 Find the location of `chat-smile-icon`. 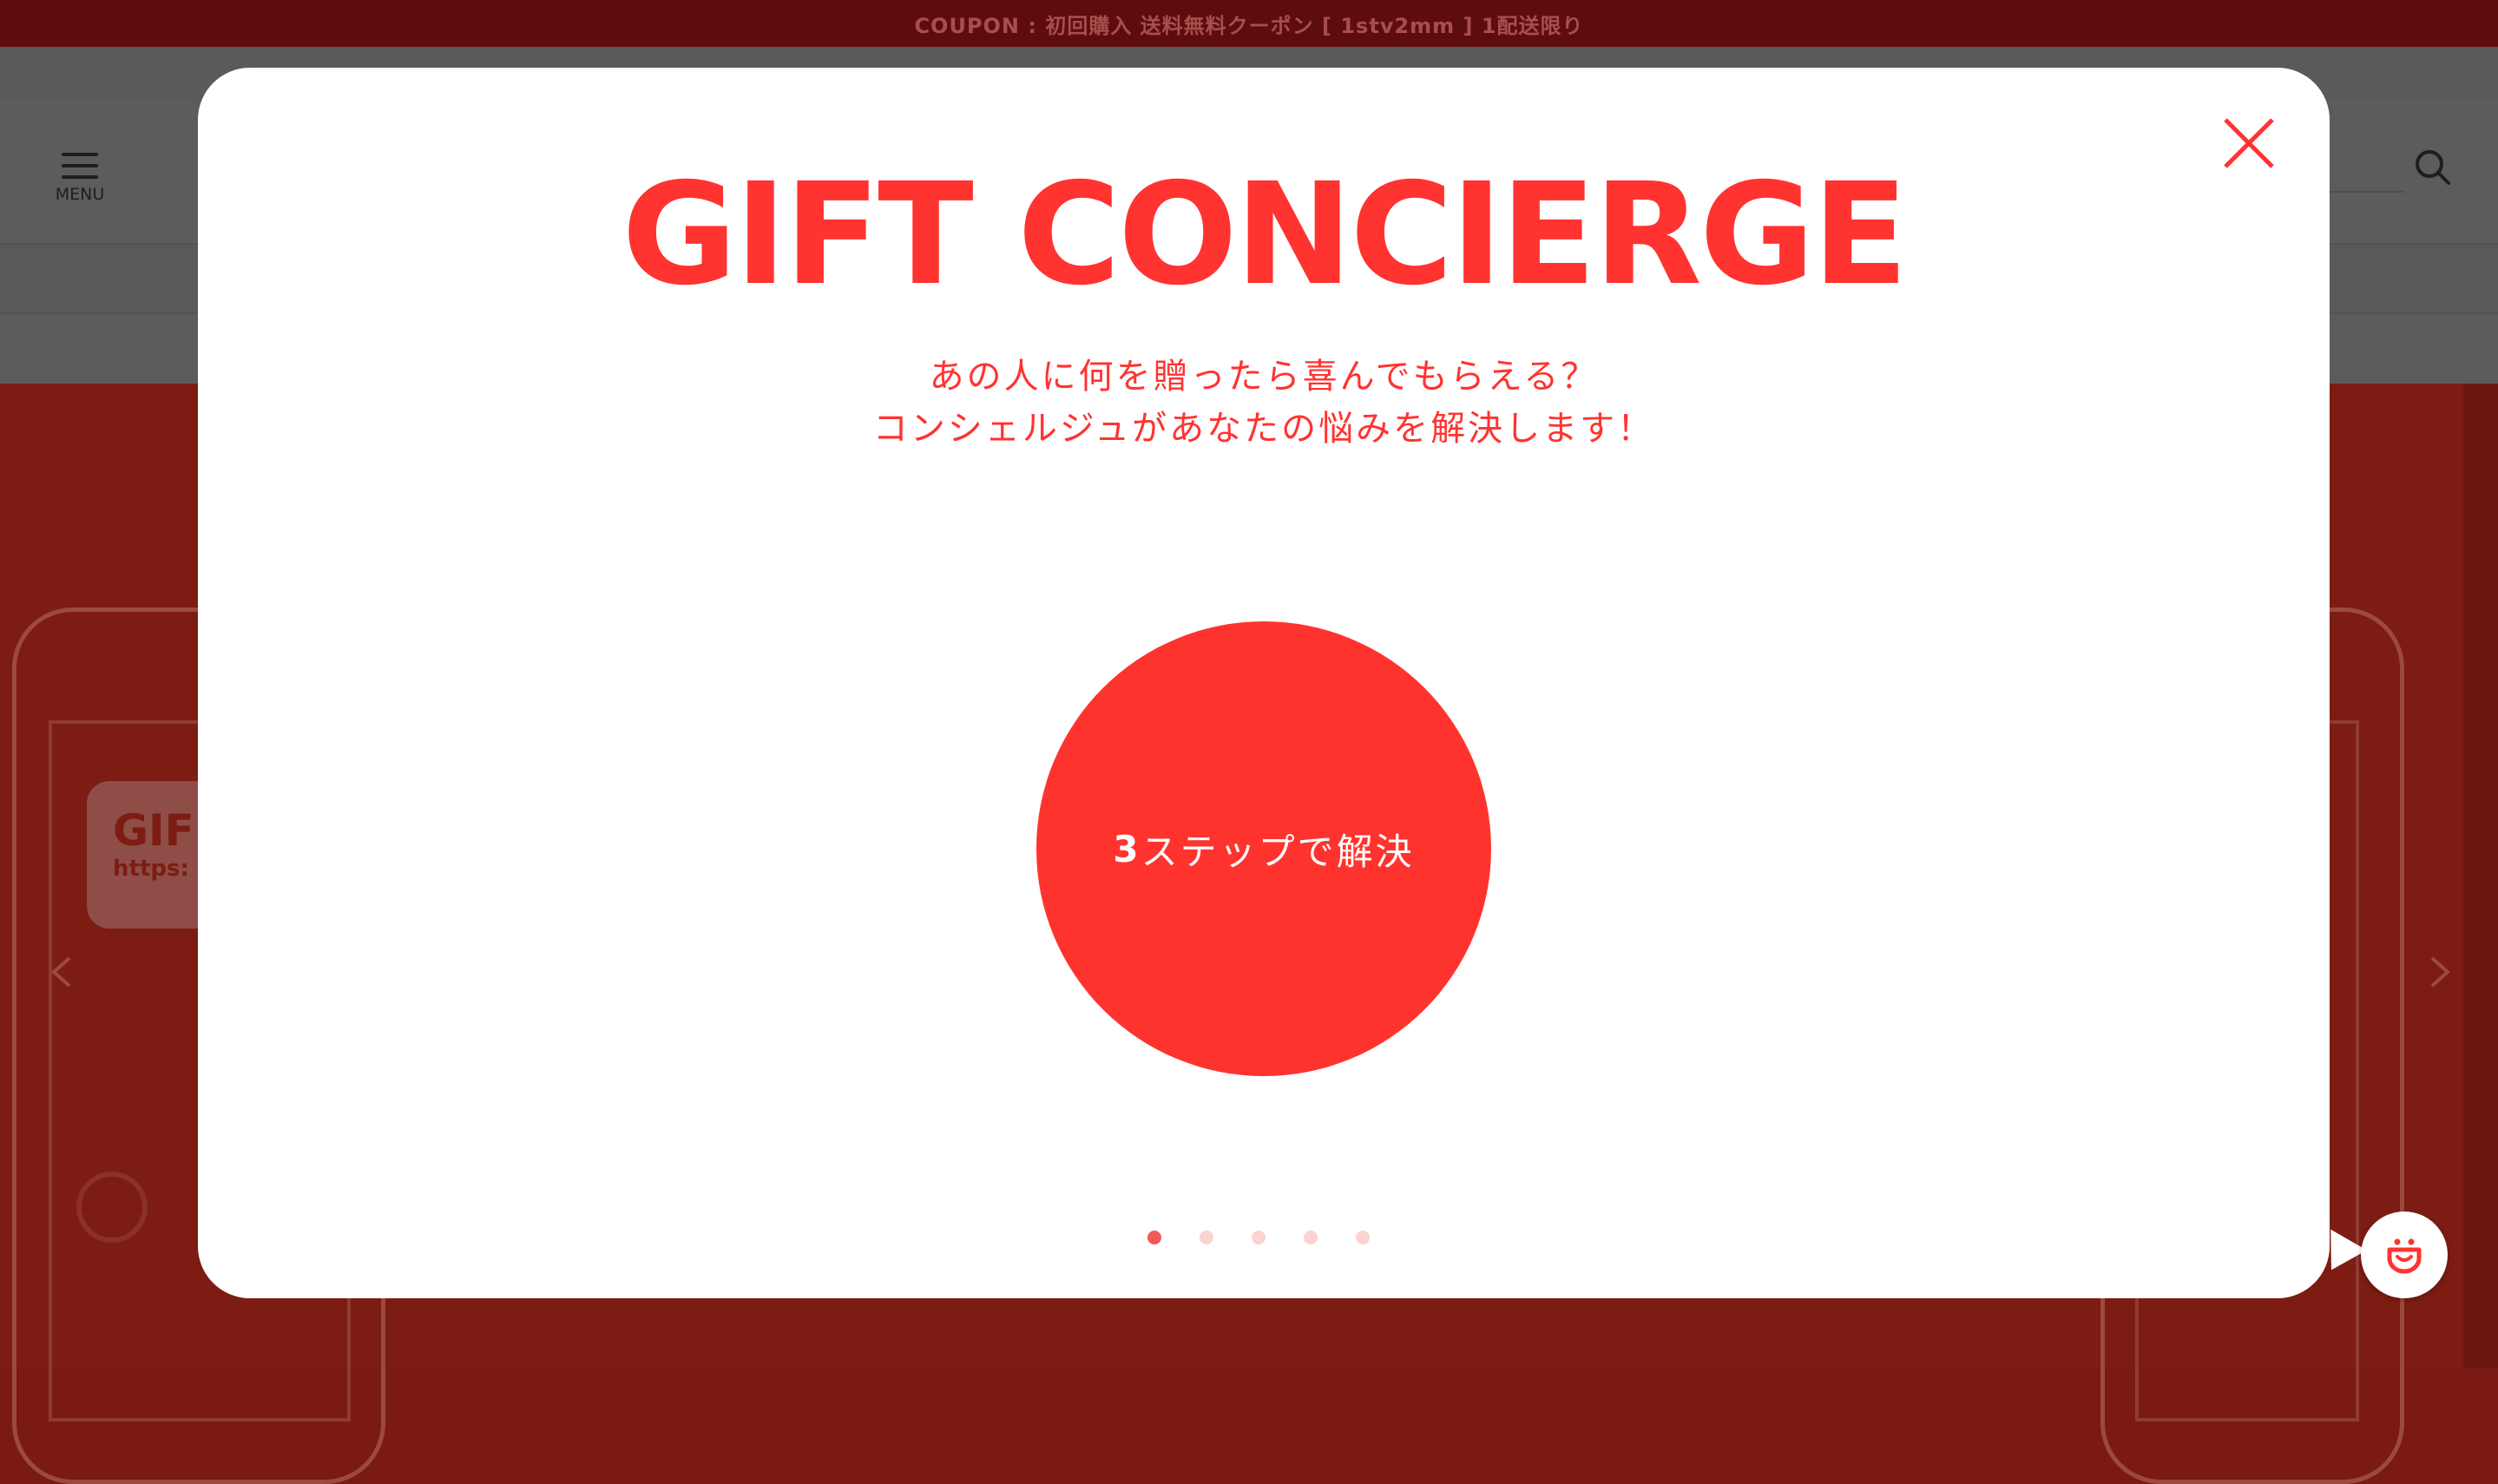

chat-smile-icon is located at coordinates (2404, 1256).